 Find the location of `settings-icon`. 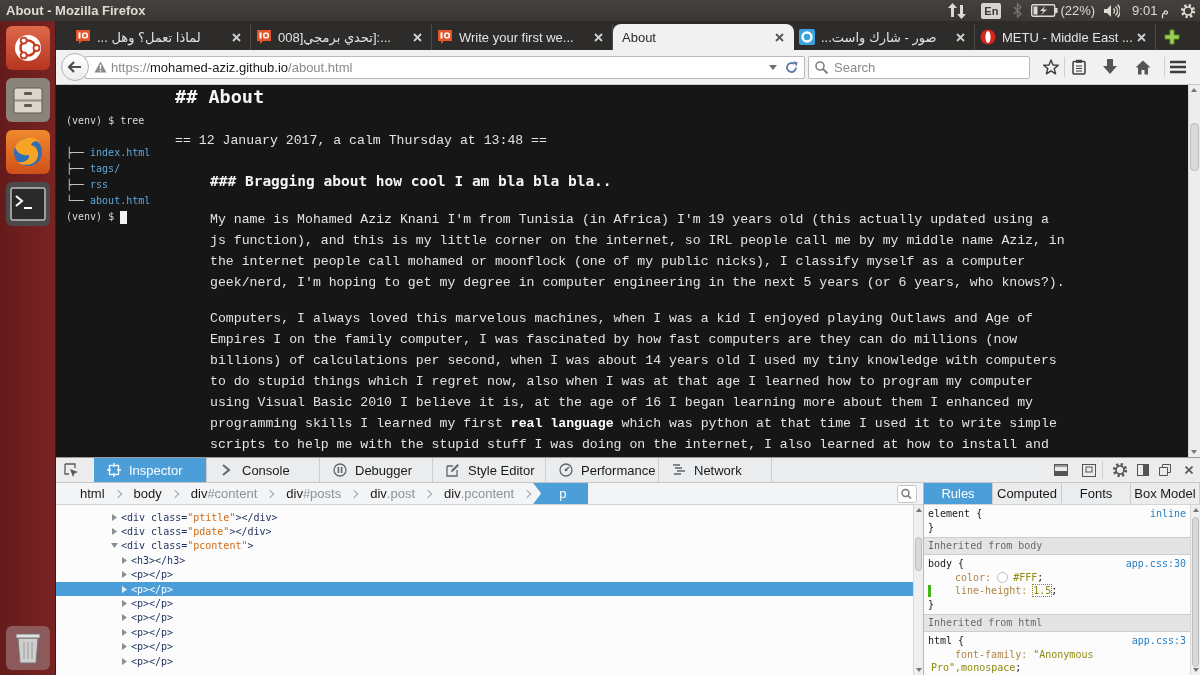

settings-icon is located at coordinates (1120, 470).